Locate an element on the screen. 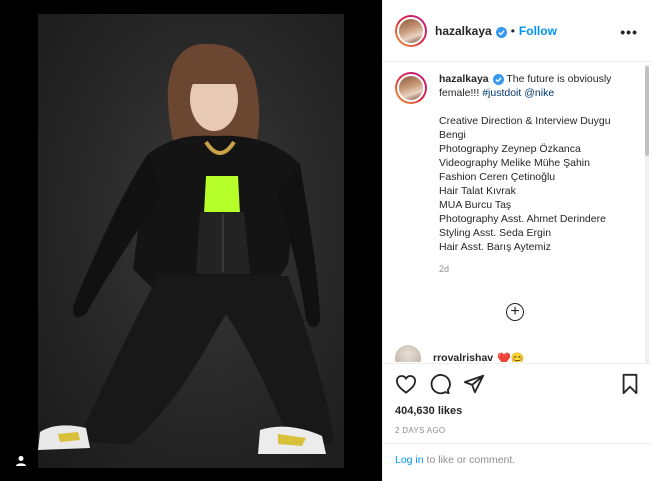 The image size is (652, 481). user-tag-icon is located at coordinates (21, 461).